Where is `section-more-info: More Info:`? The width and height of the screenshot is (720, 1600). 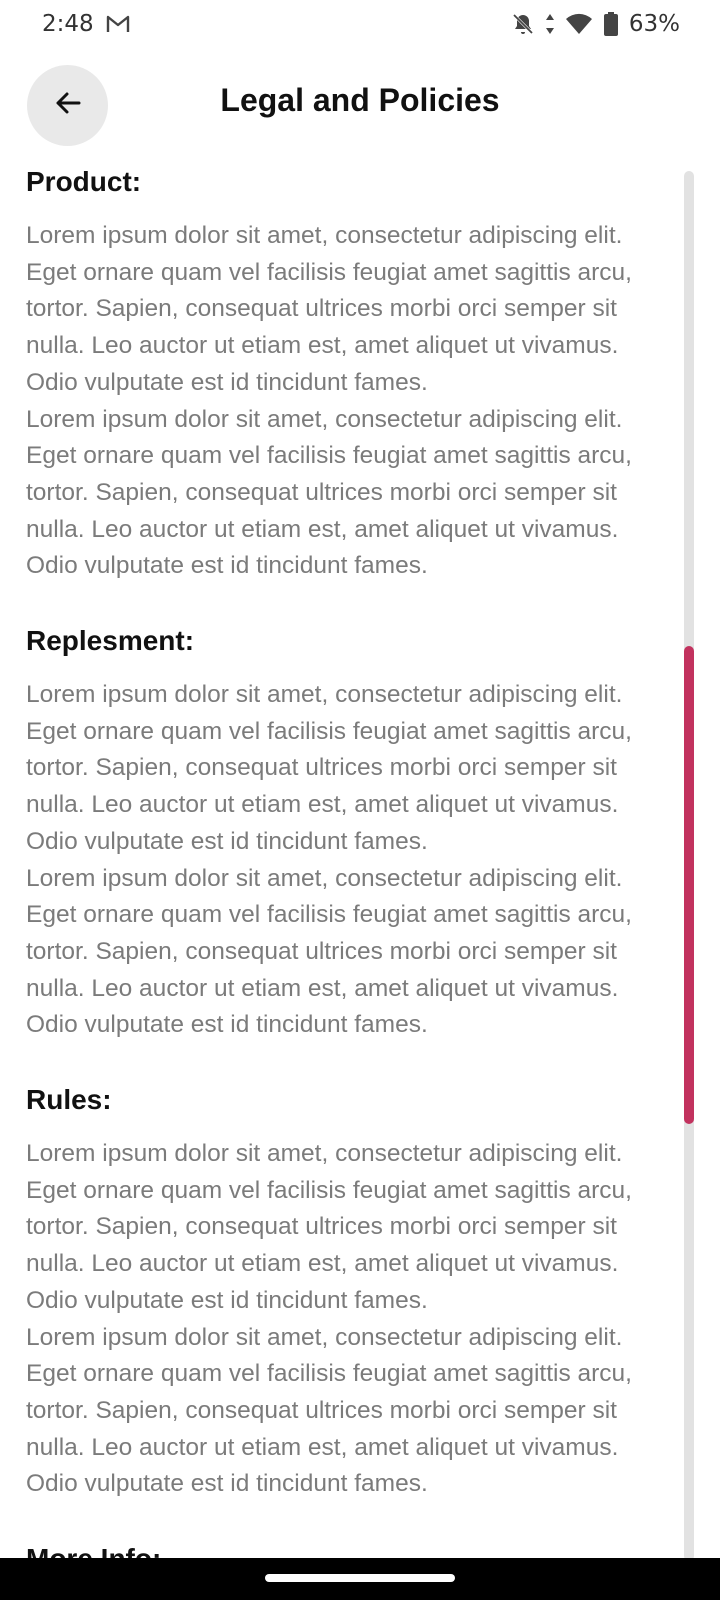
section-more-info: More Info: is located at coordinates (346, 1550).